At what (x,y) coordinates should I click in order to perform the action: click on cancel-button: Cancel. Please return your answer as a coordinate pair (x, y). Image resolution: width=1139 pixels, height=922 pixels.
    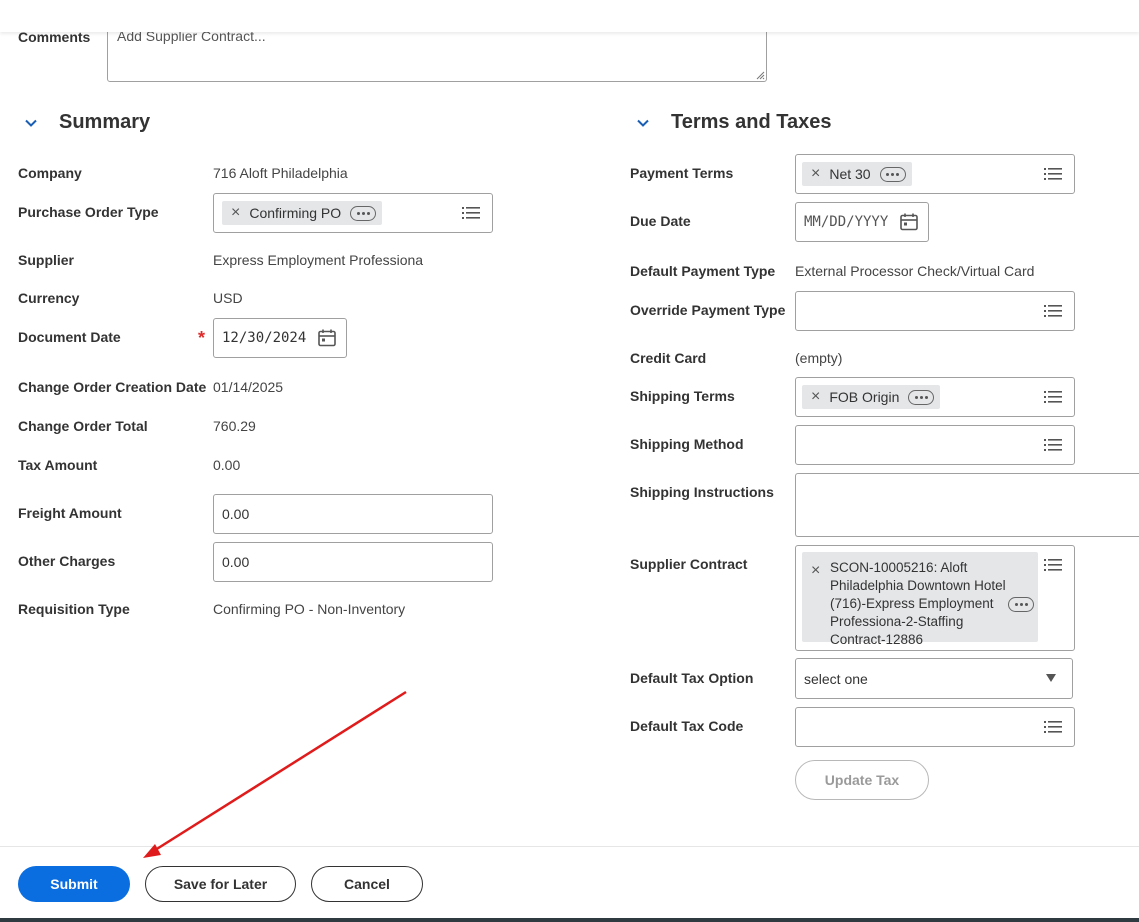
    Looking at the image, I should click on (367, 884).